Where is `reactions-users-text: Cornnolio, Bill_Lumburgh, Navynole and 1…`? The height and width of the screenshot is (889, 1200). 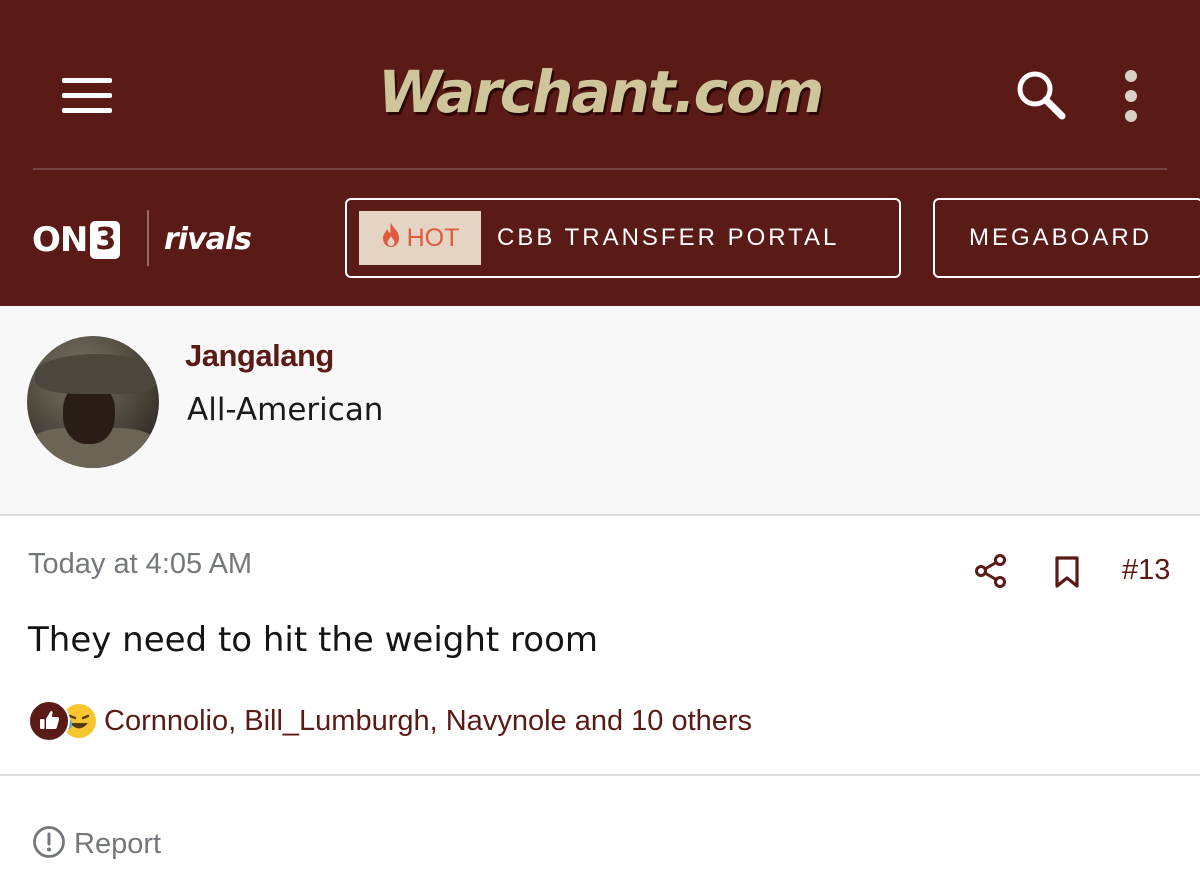
reactions-users-text: Cornnolio, Bill_Lumburgh, Navynole and 1… is located at coordinates (428, 720).